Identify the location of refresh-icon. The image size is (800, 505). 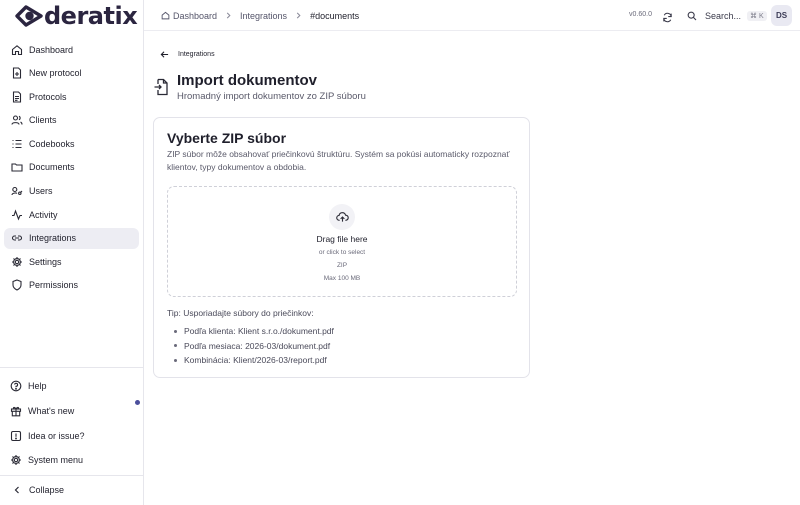
(667, 16).